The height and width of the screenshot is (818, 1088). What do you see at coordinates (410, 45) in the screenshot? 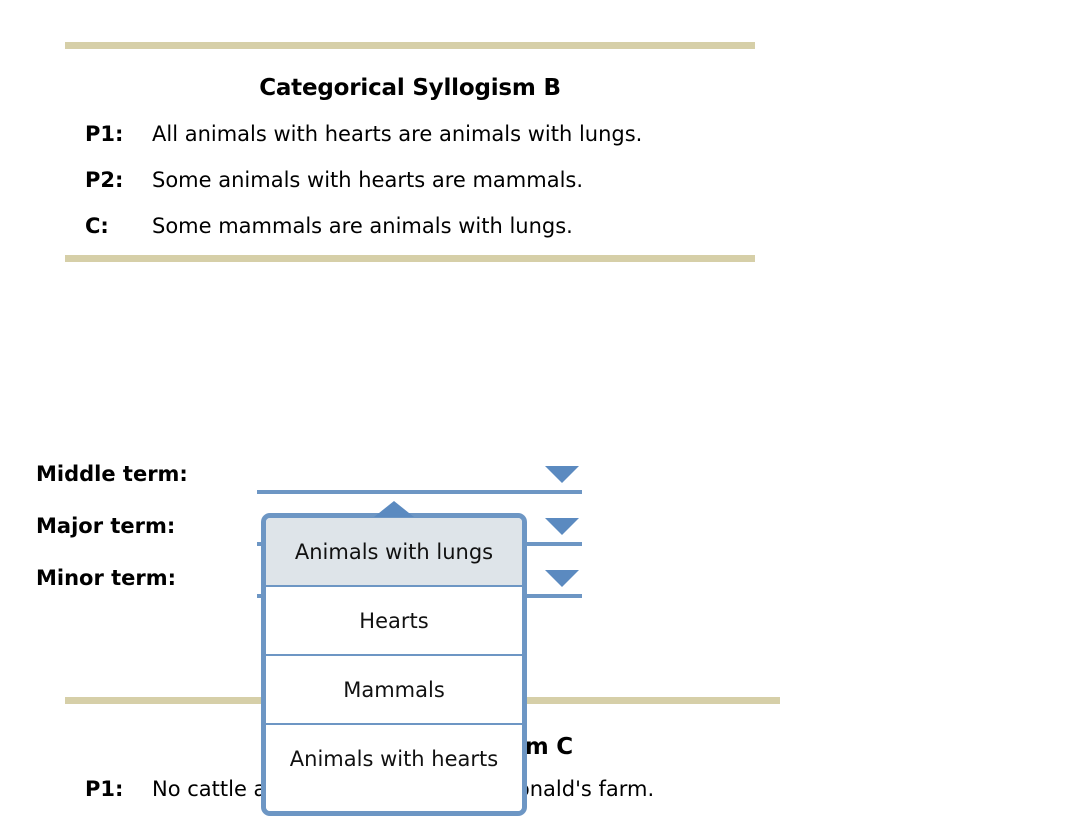
I see `card-top-rule` at bounding box center [410, 45].